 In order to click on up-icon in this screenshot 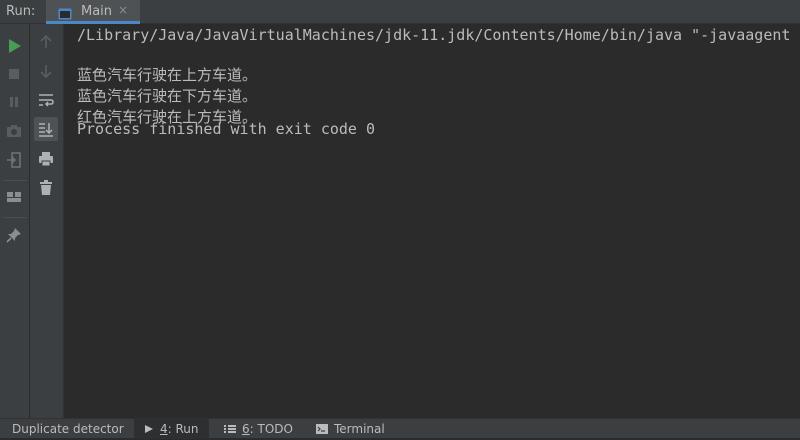, I will do `click(46, 42)`.